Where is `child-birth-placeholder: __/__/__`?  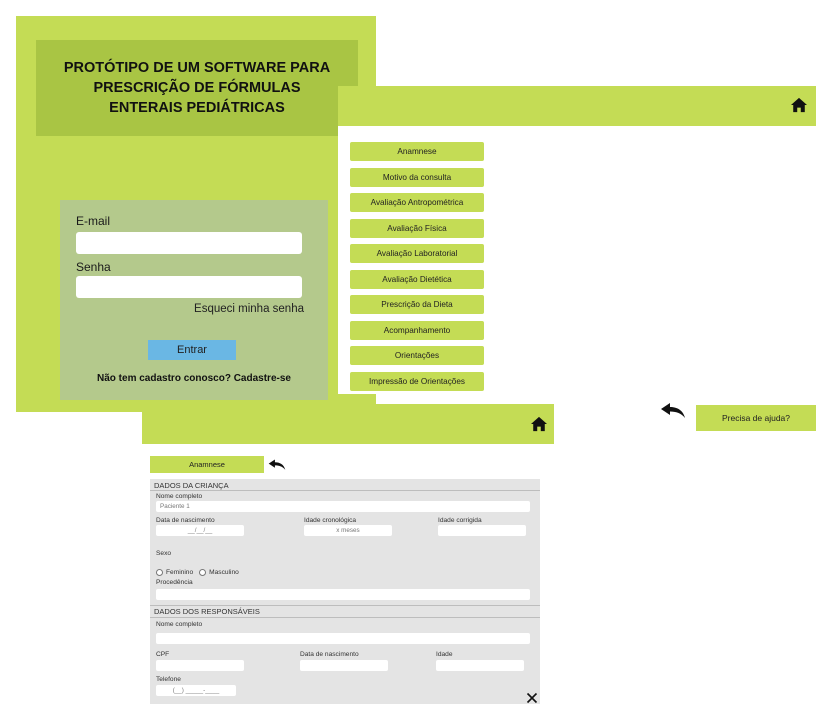 child-birth-placeholder: __/__/__ is located at coordinates (200, 530).